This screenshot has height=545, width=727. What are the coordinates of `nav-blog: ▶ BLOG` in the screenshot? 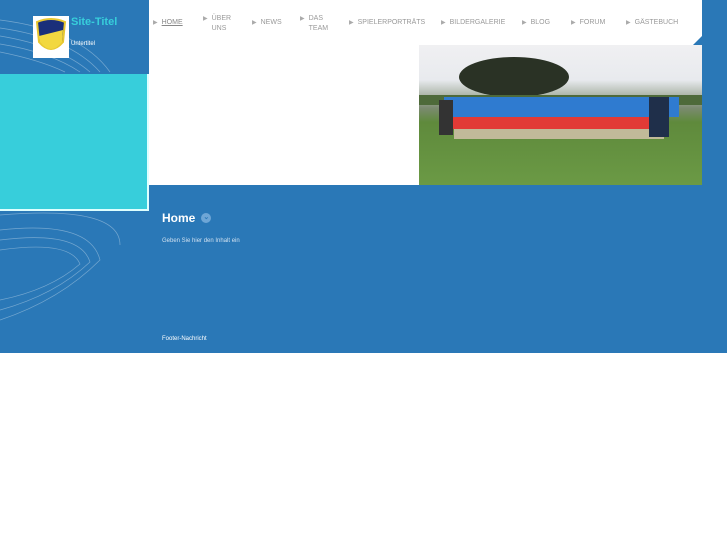 It's located at (536, 23).